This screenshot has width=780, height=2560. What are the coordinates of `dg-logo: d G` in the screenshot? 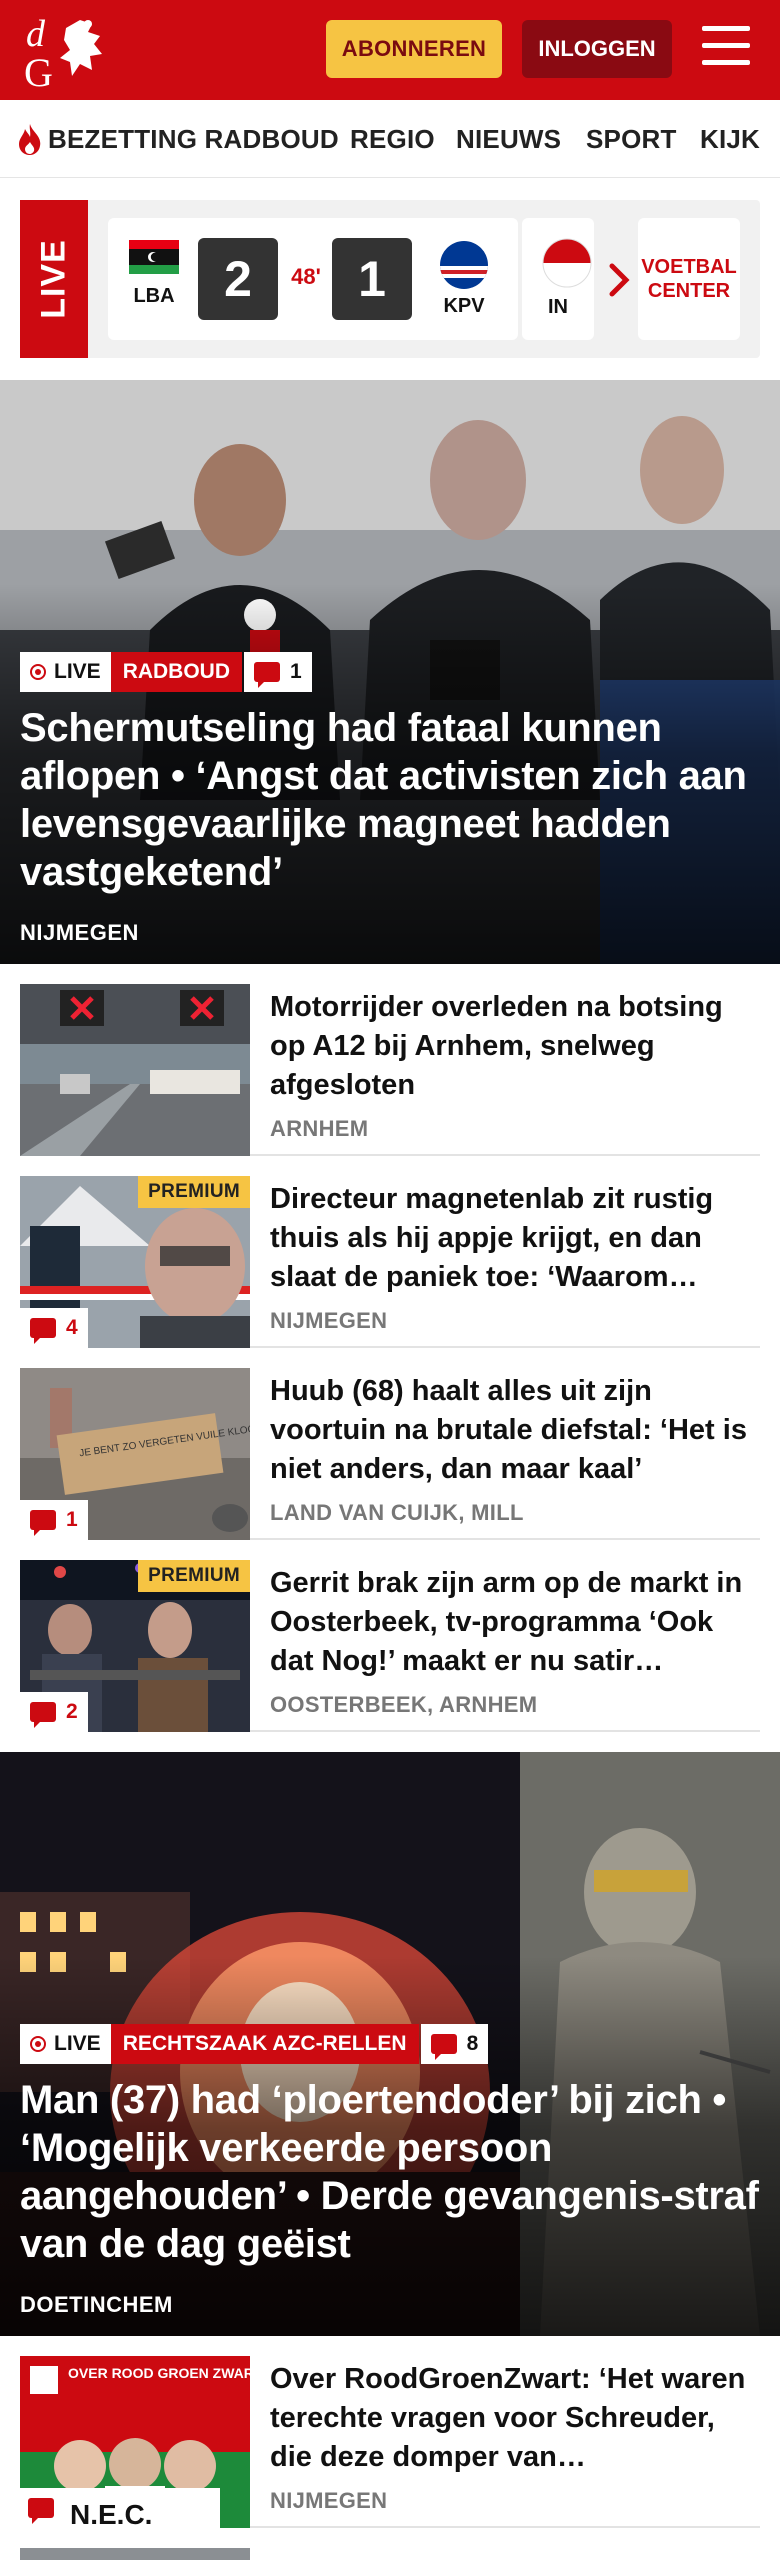 It's located at (68, 50).